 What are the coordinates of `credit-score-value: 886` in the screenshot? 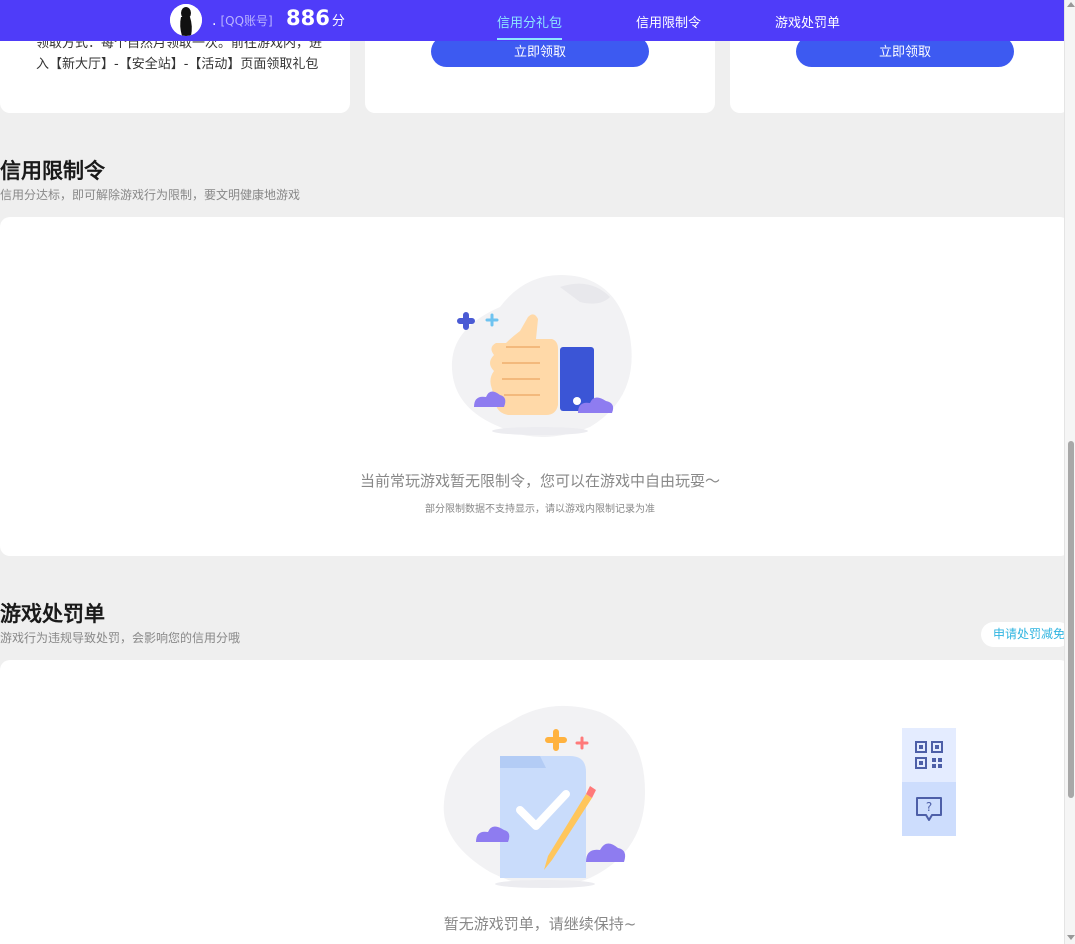 It's located at (308, 18).